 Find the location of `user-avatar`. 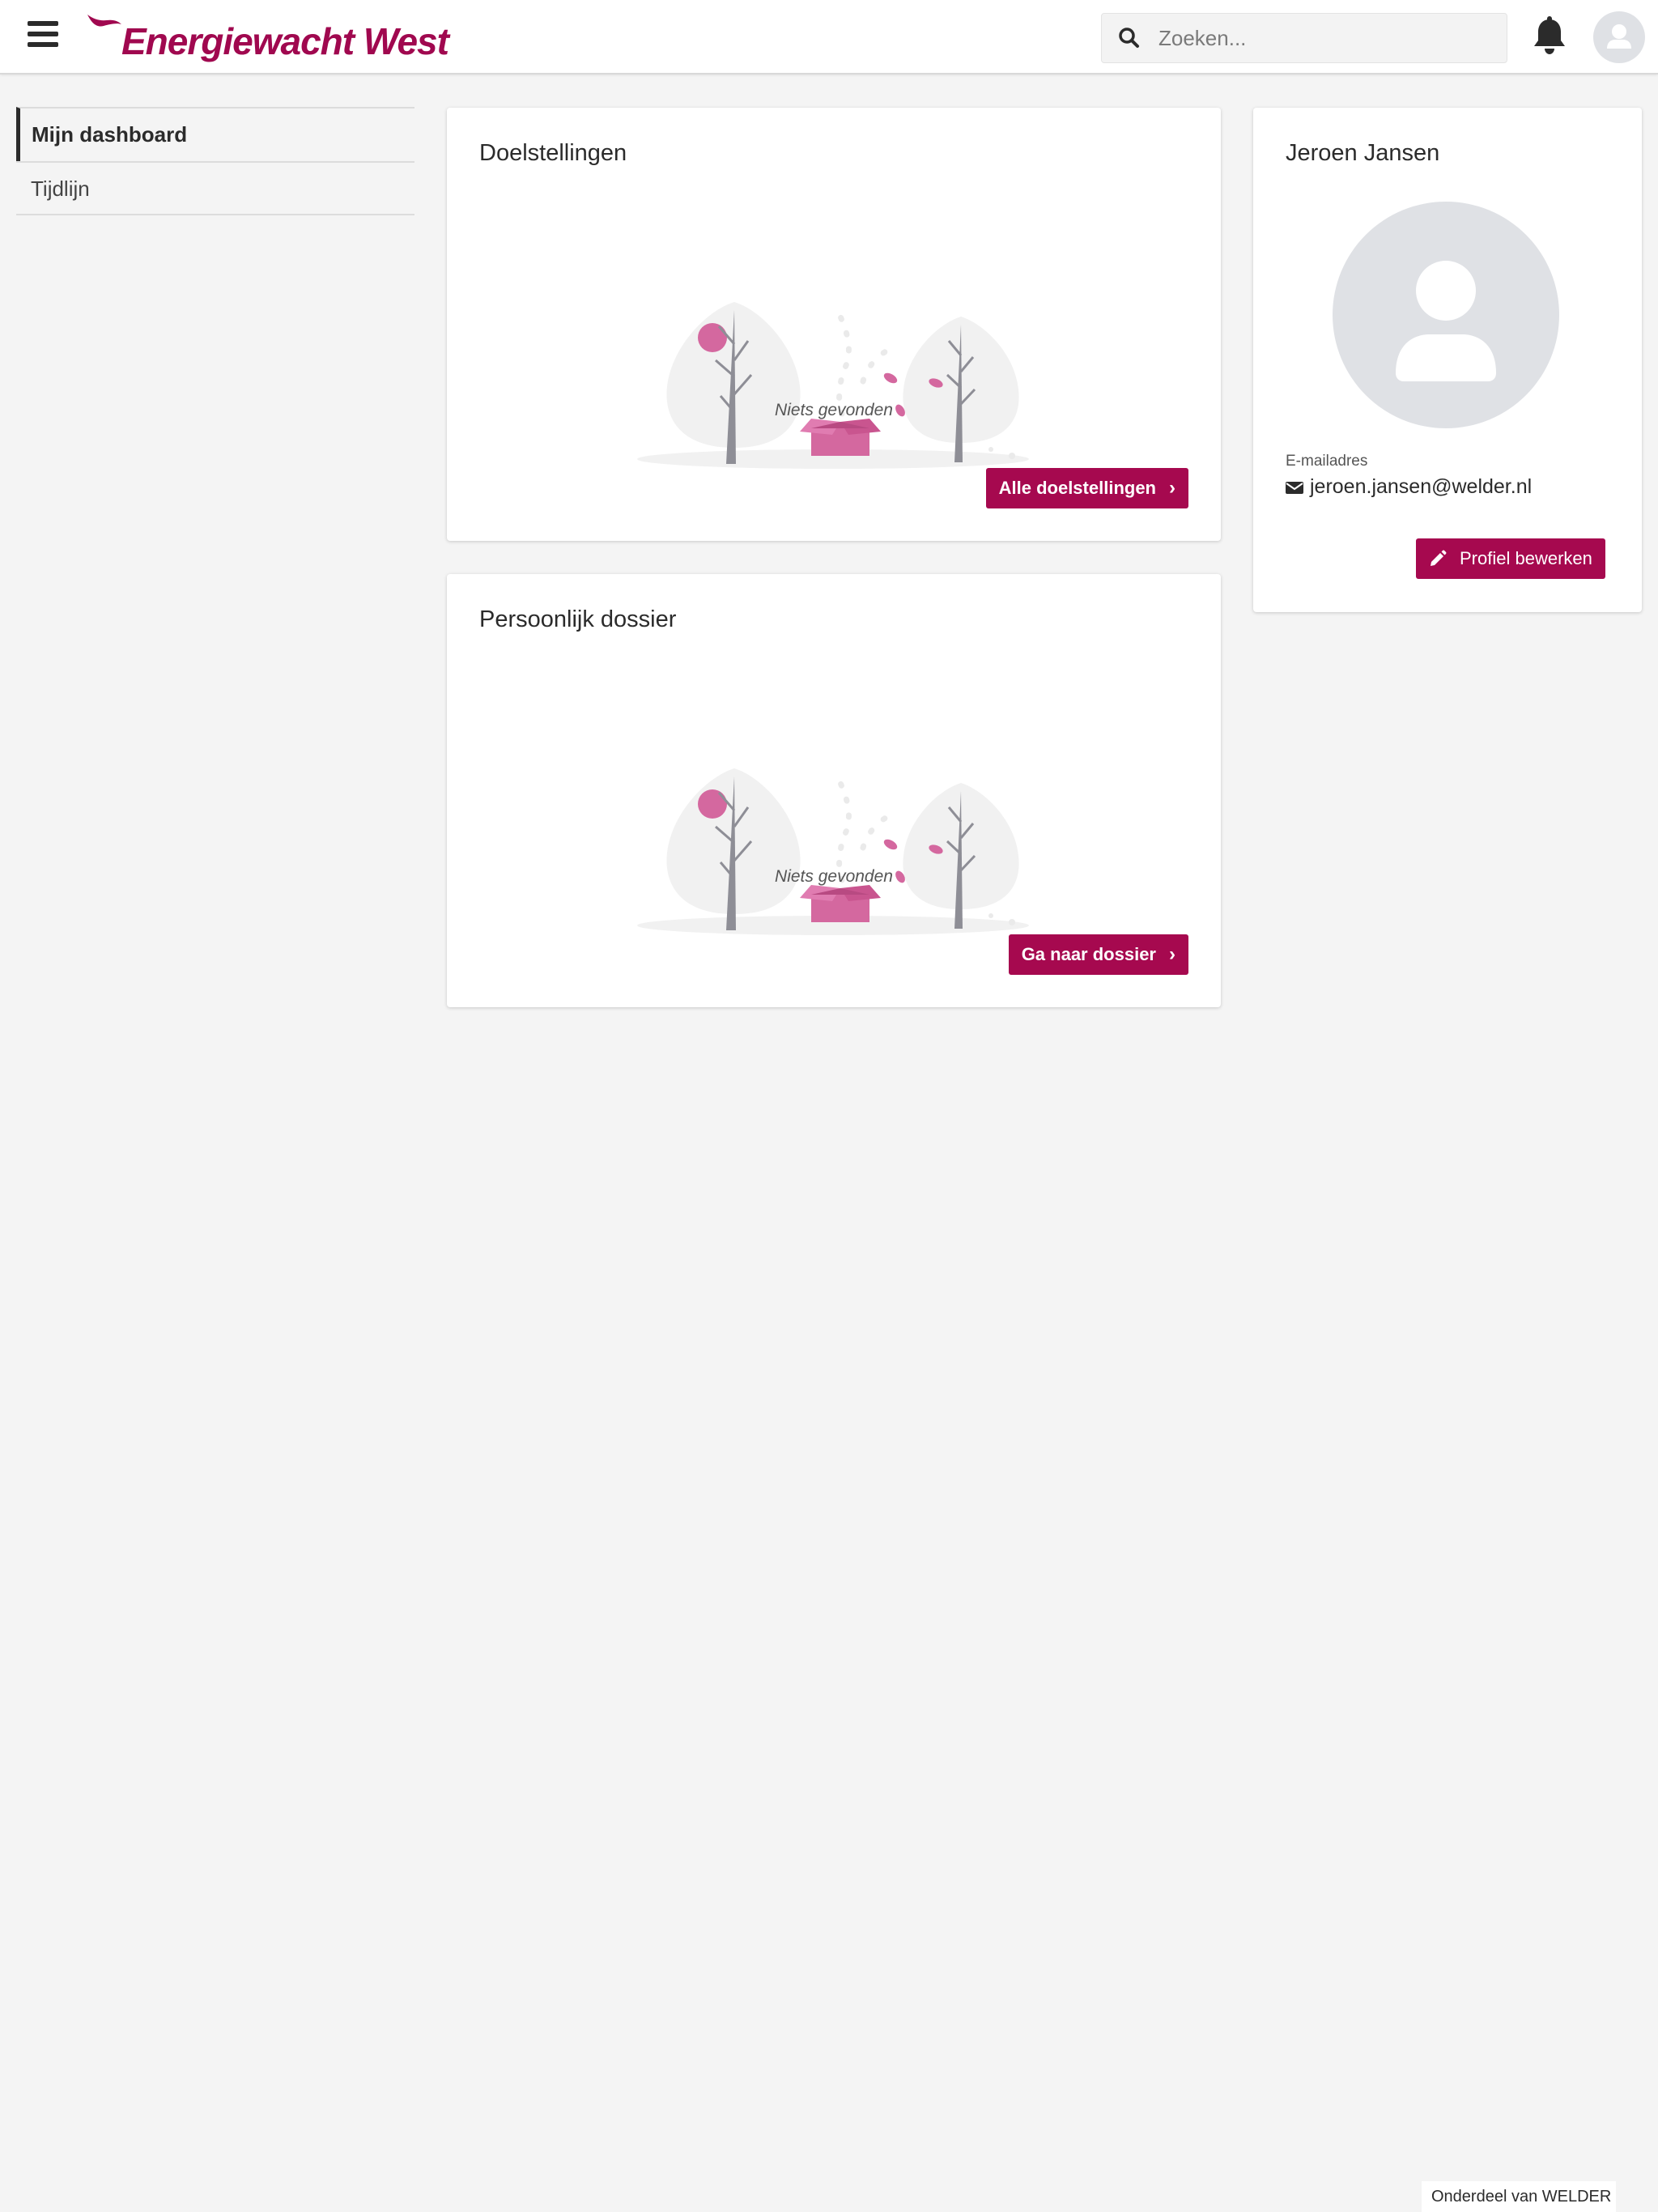

user-avatar is located at coordinates (1619, 37).